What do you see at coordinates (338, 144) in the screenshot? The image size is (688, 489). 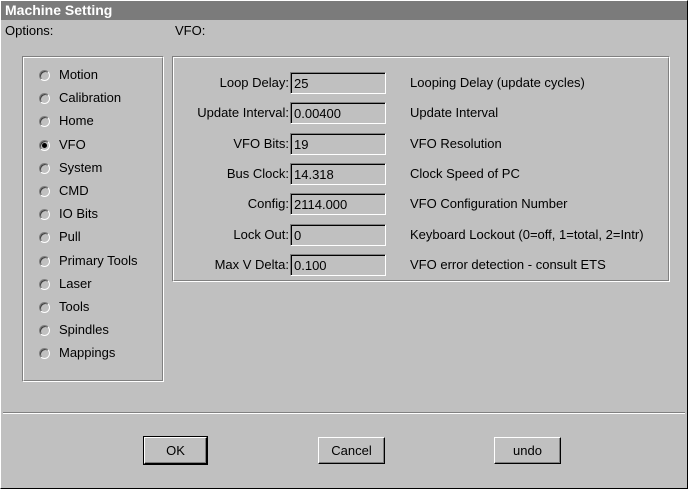 I see `vfo-bits-field` at bounding box center [338, 144].